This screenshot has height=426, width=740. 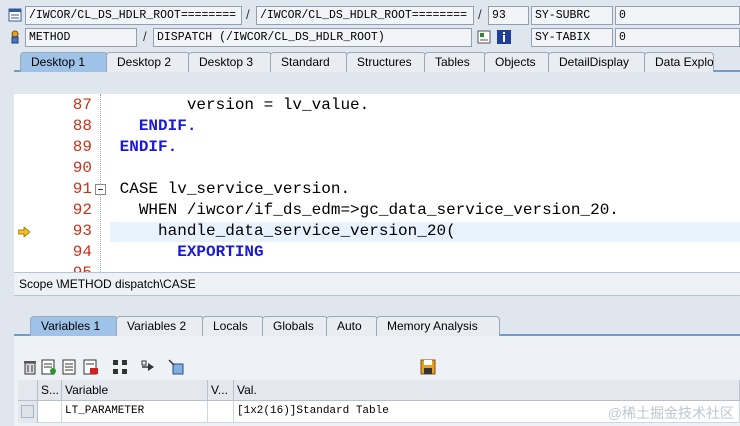 What do you see at coordinates (64, 62) in the screenshot?
I see `tab-desktop-1: Desktop 1` at bounding box center [64, 62].